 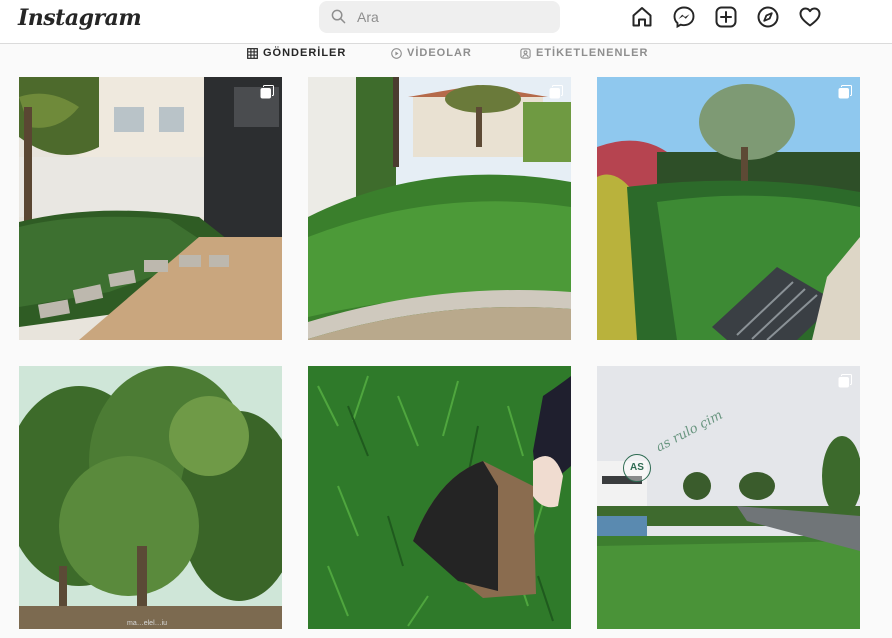 I want to click on explore-icon, so click(x=768, y=17).